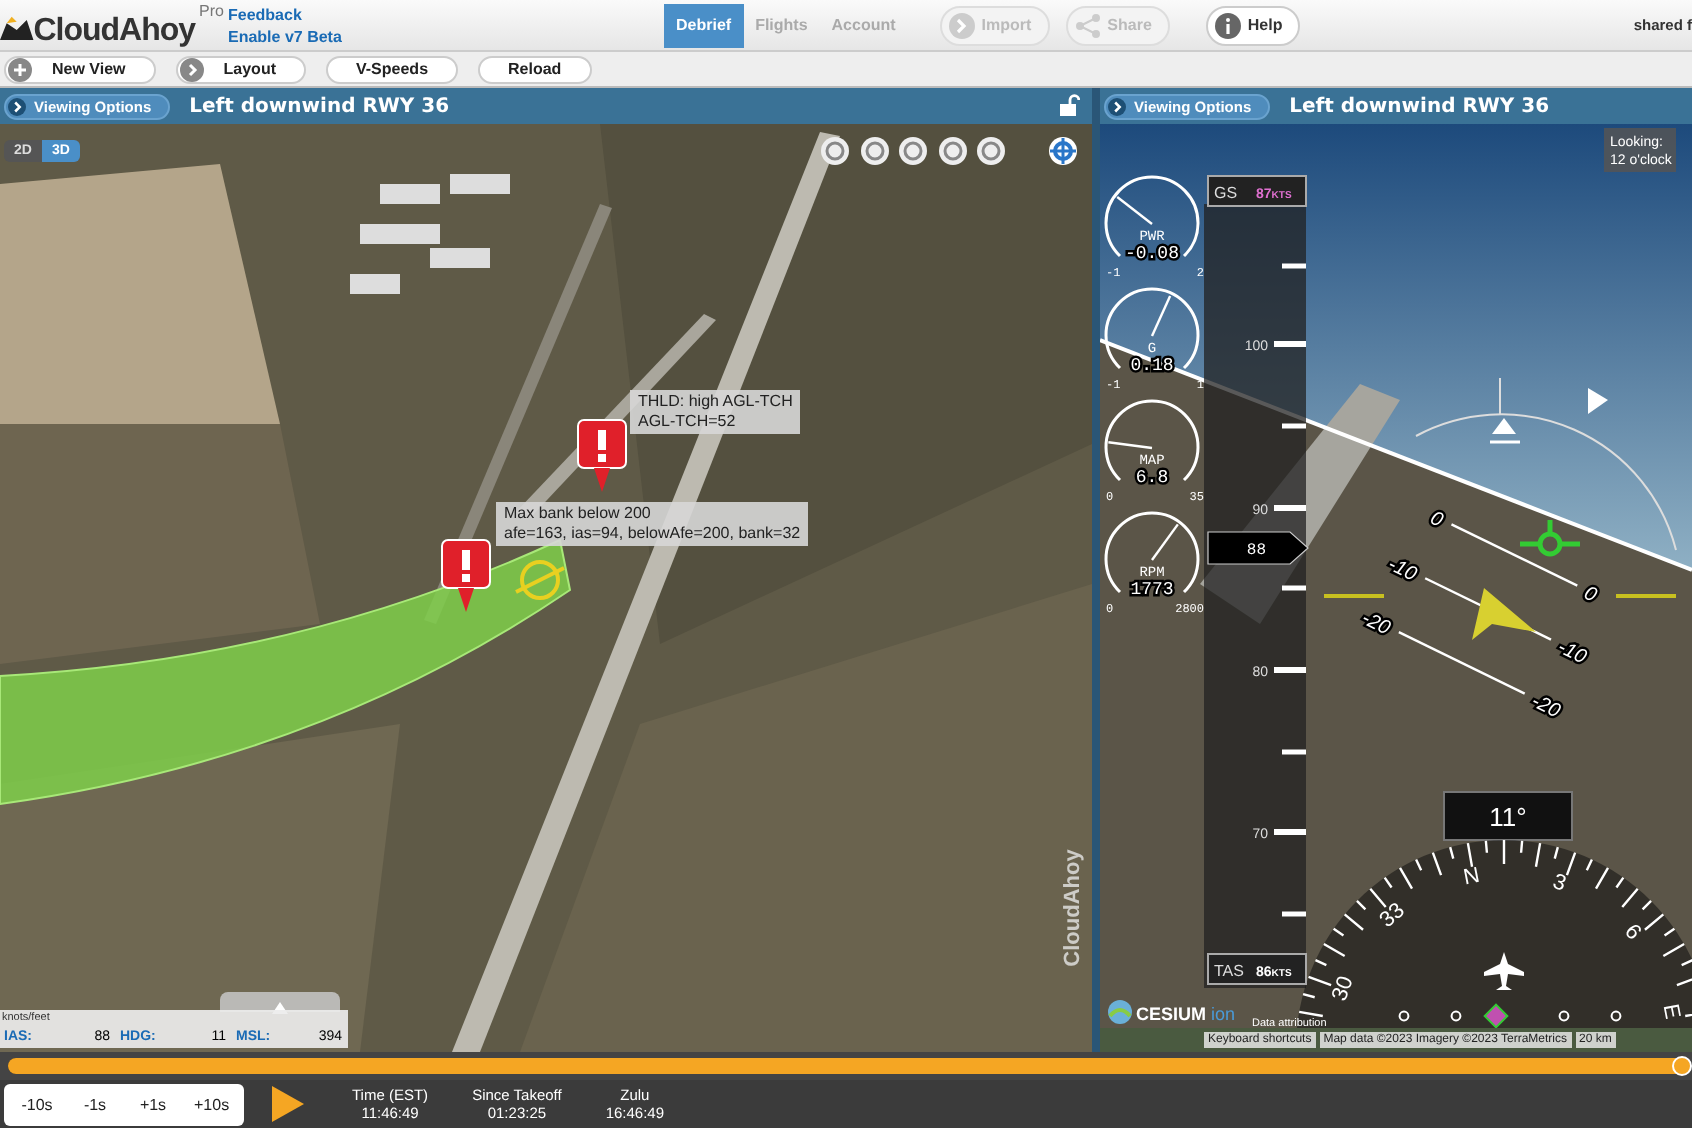 This screenshot has height=1128, width=1692. Describe the element at coordinates (95, 1104) in the screenshot. I see `step-button: -1s` at that location.